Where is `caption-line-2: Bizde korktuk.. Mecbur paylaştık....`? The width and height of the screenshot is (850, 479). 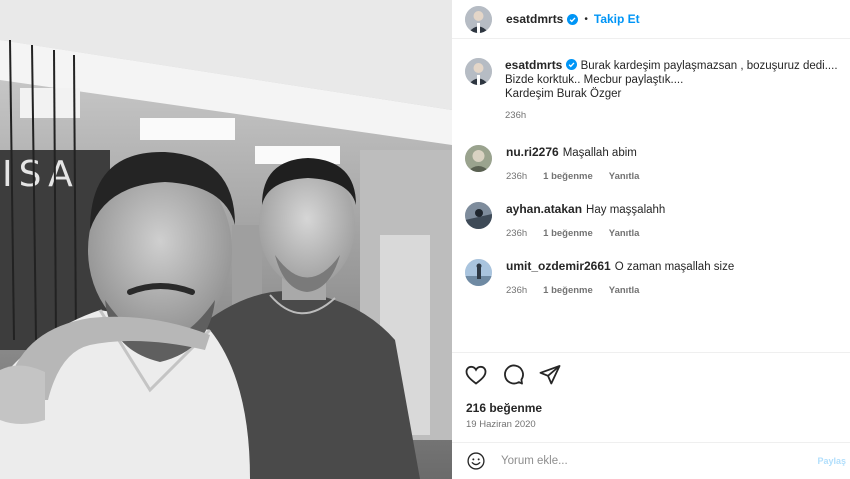
caption-line-2: Bizde korktuk.. Mecbur paylaştık.... is located at coordinates (594, 80).